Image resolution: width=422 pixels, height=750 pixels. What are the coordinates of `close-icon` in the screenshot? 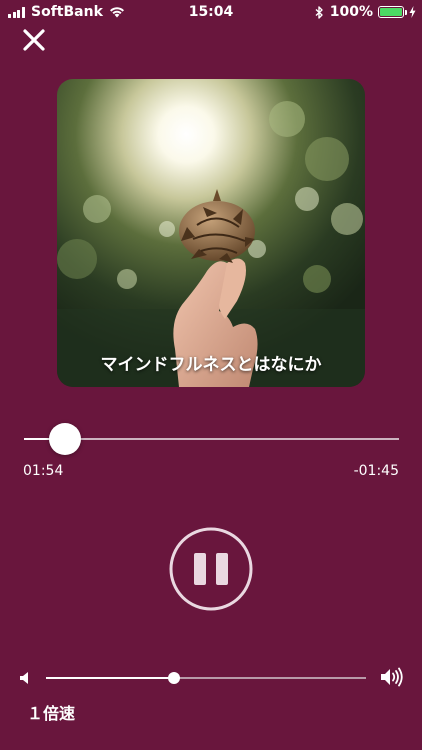 It's located at (34, 40).